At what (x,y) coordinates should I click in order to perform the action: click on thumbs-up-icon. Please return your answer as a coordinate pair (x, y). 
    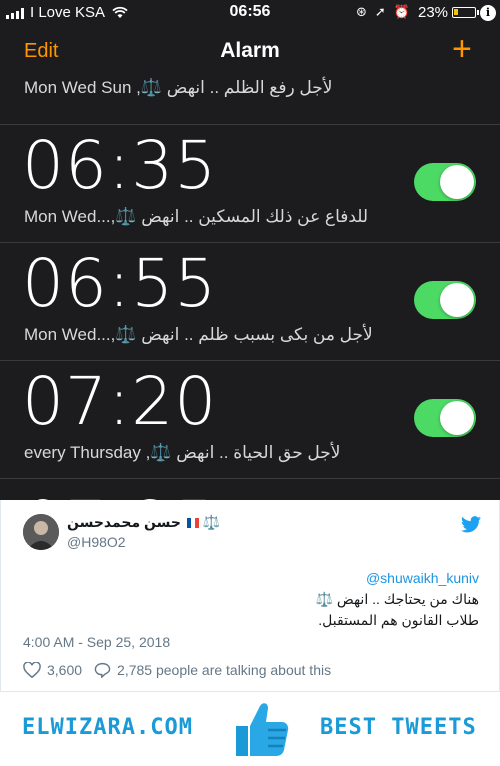
    Looking at the image, I should click on (262, 729).